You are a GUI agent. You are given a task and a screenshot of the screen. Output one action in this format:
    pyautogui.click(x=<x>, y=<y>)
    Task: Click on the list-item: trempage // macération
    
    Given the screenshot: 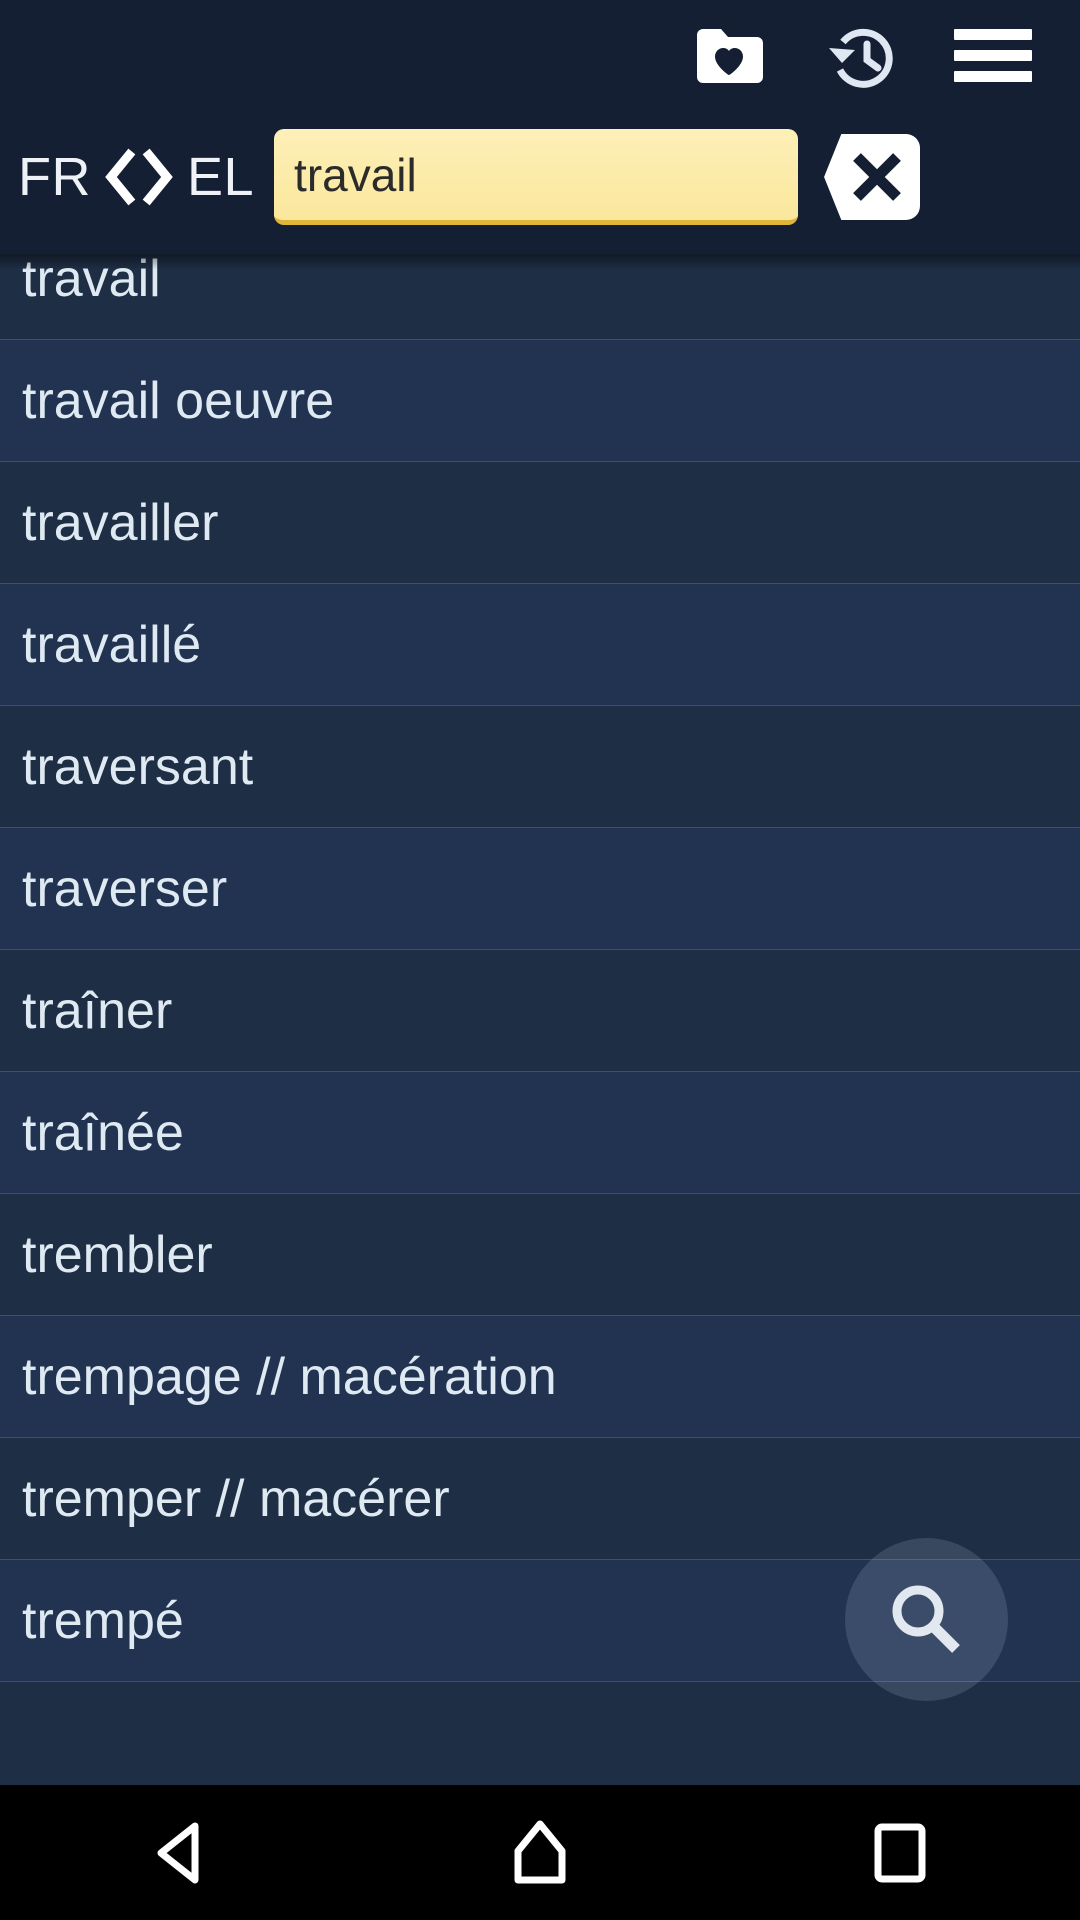 What is the action you would take?
    pyautogui.click(x=540, y=1377)
    